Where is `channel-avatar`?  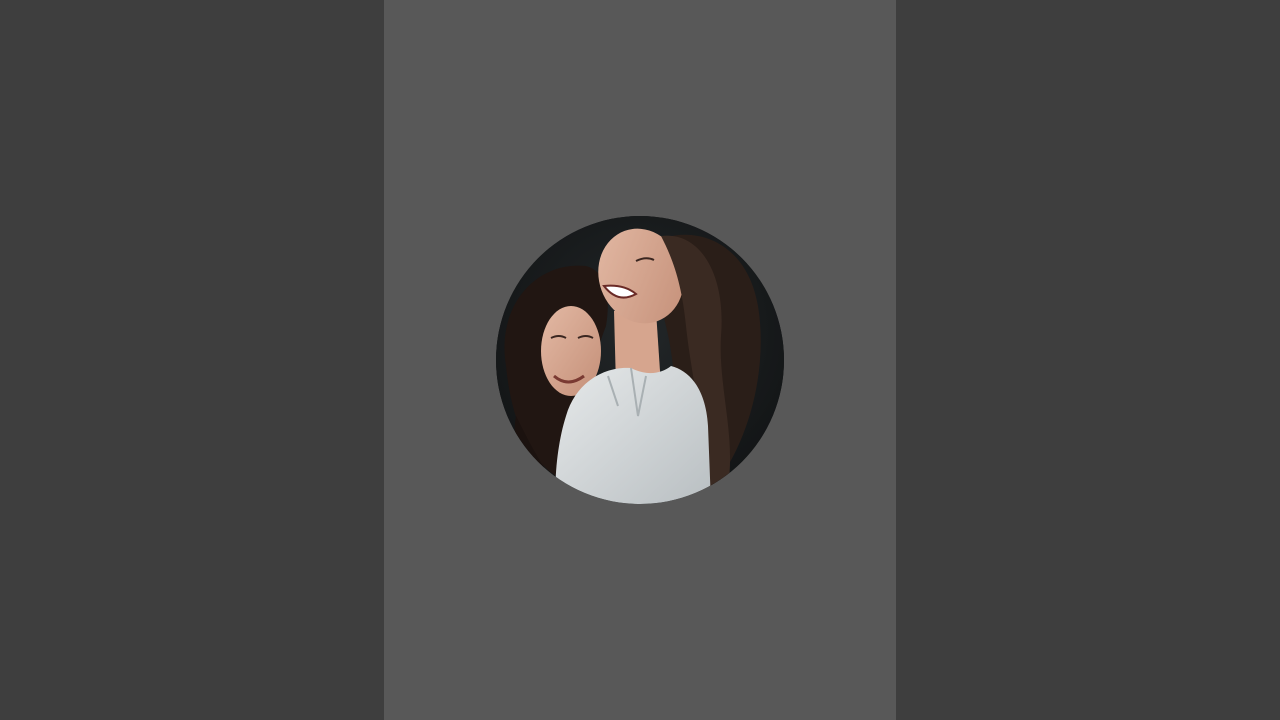 channel-avatar is located at coordinates (640, 360).